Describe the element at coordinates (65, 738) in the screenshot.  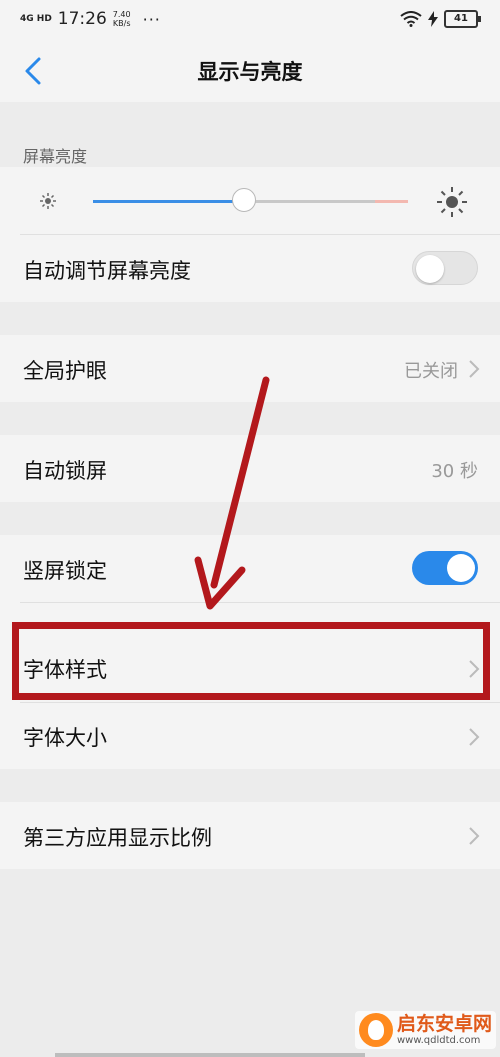
I see `font-size-label: 字体大小` at that location.